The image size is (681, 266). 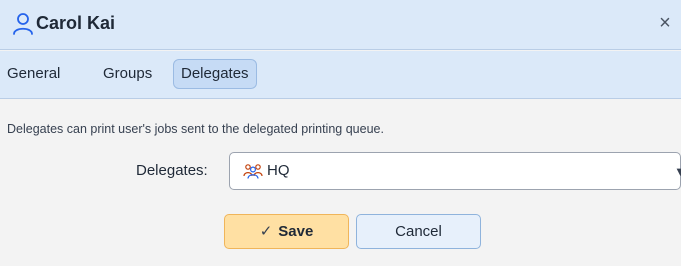 I want to click on checkmark-icon: ✓, so click(x=266, y=231).